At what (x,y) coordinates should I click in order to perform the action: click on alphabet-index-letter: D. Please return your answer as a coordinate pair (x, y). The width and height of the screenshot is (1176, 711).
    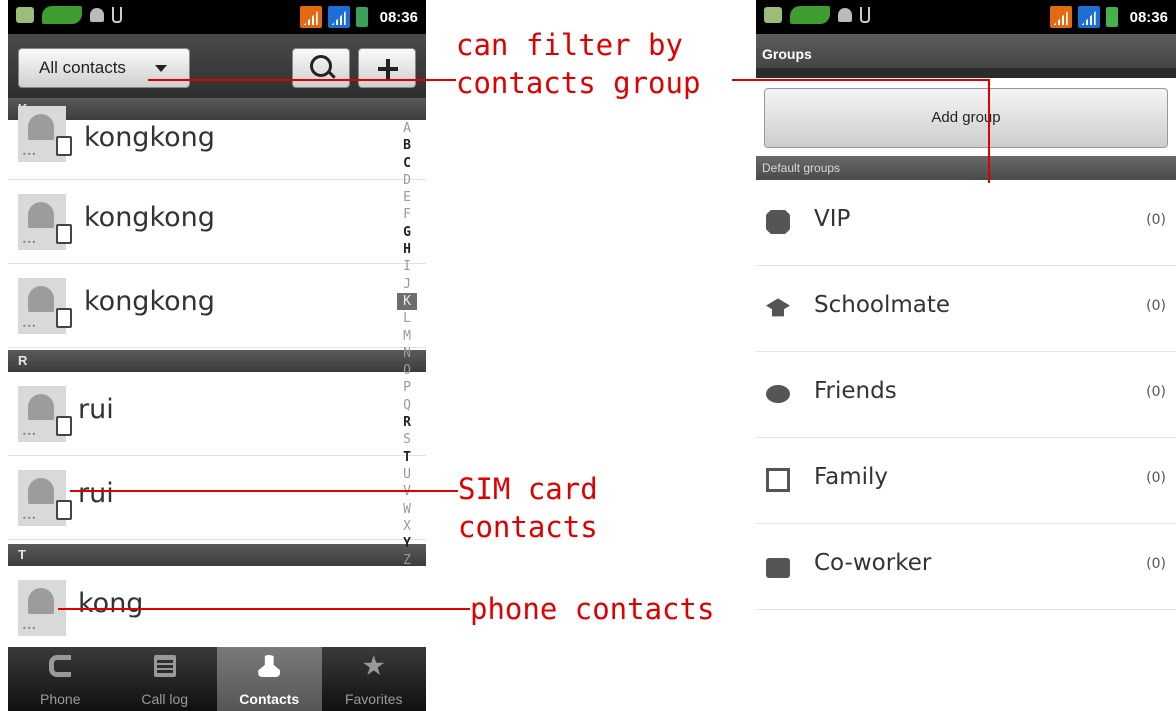
    Looking at the image, I should click on (407, 180).